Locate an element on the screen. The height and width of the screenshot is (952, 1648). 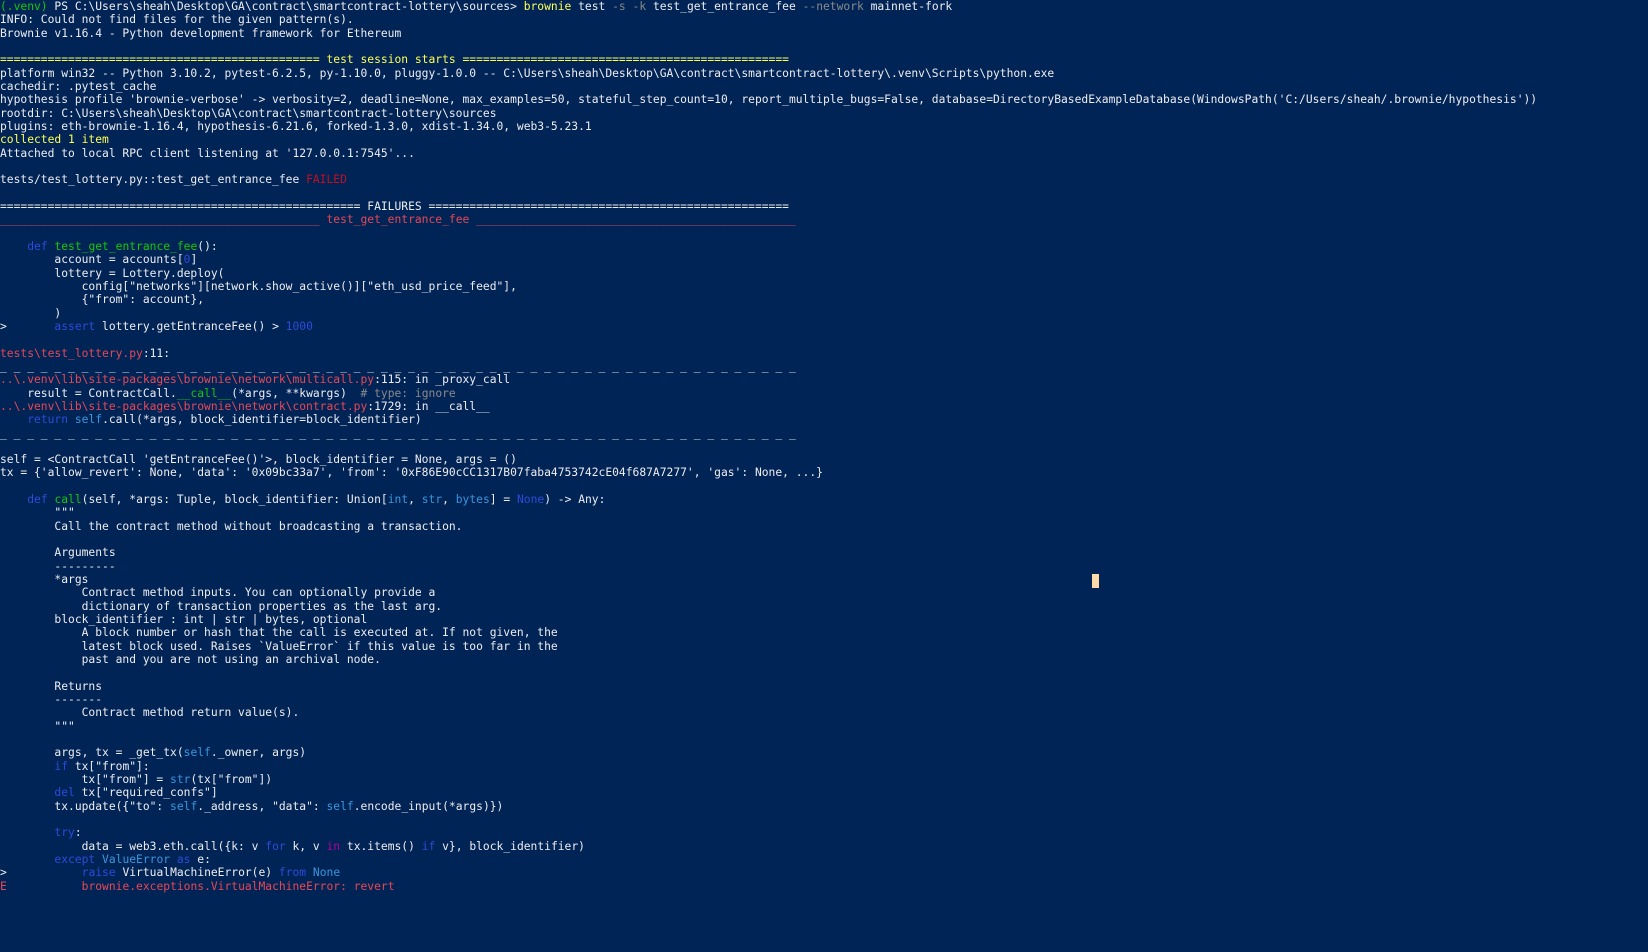
keyword-raise: raise is located at coordinates (98, 873).